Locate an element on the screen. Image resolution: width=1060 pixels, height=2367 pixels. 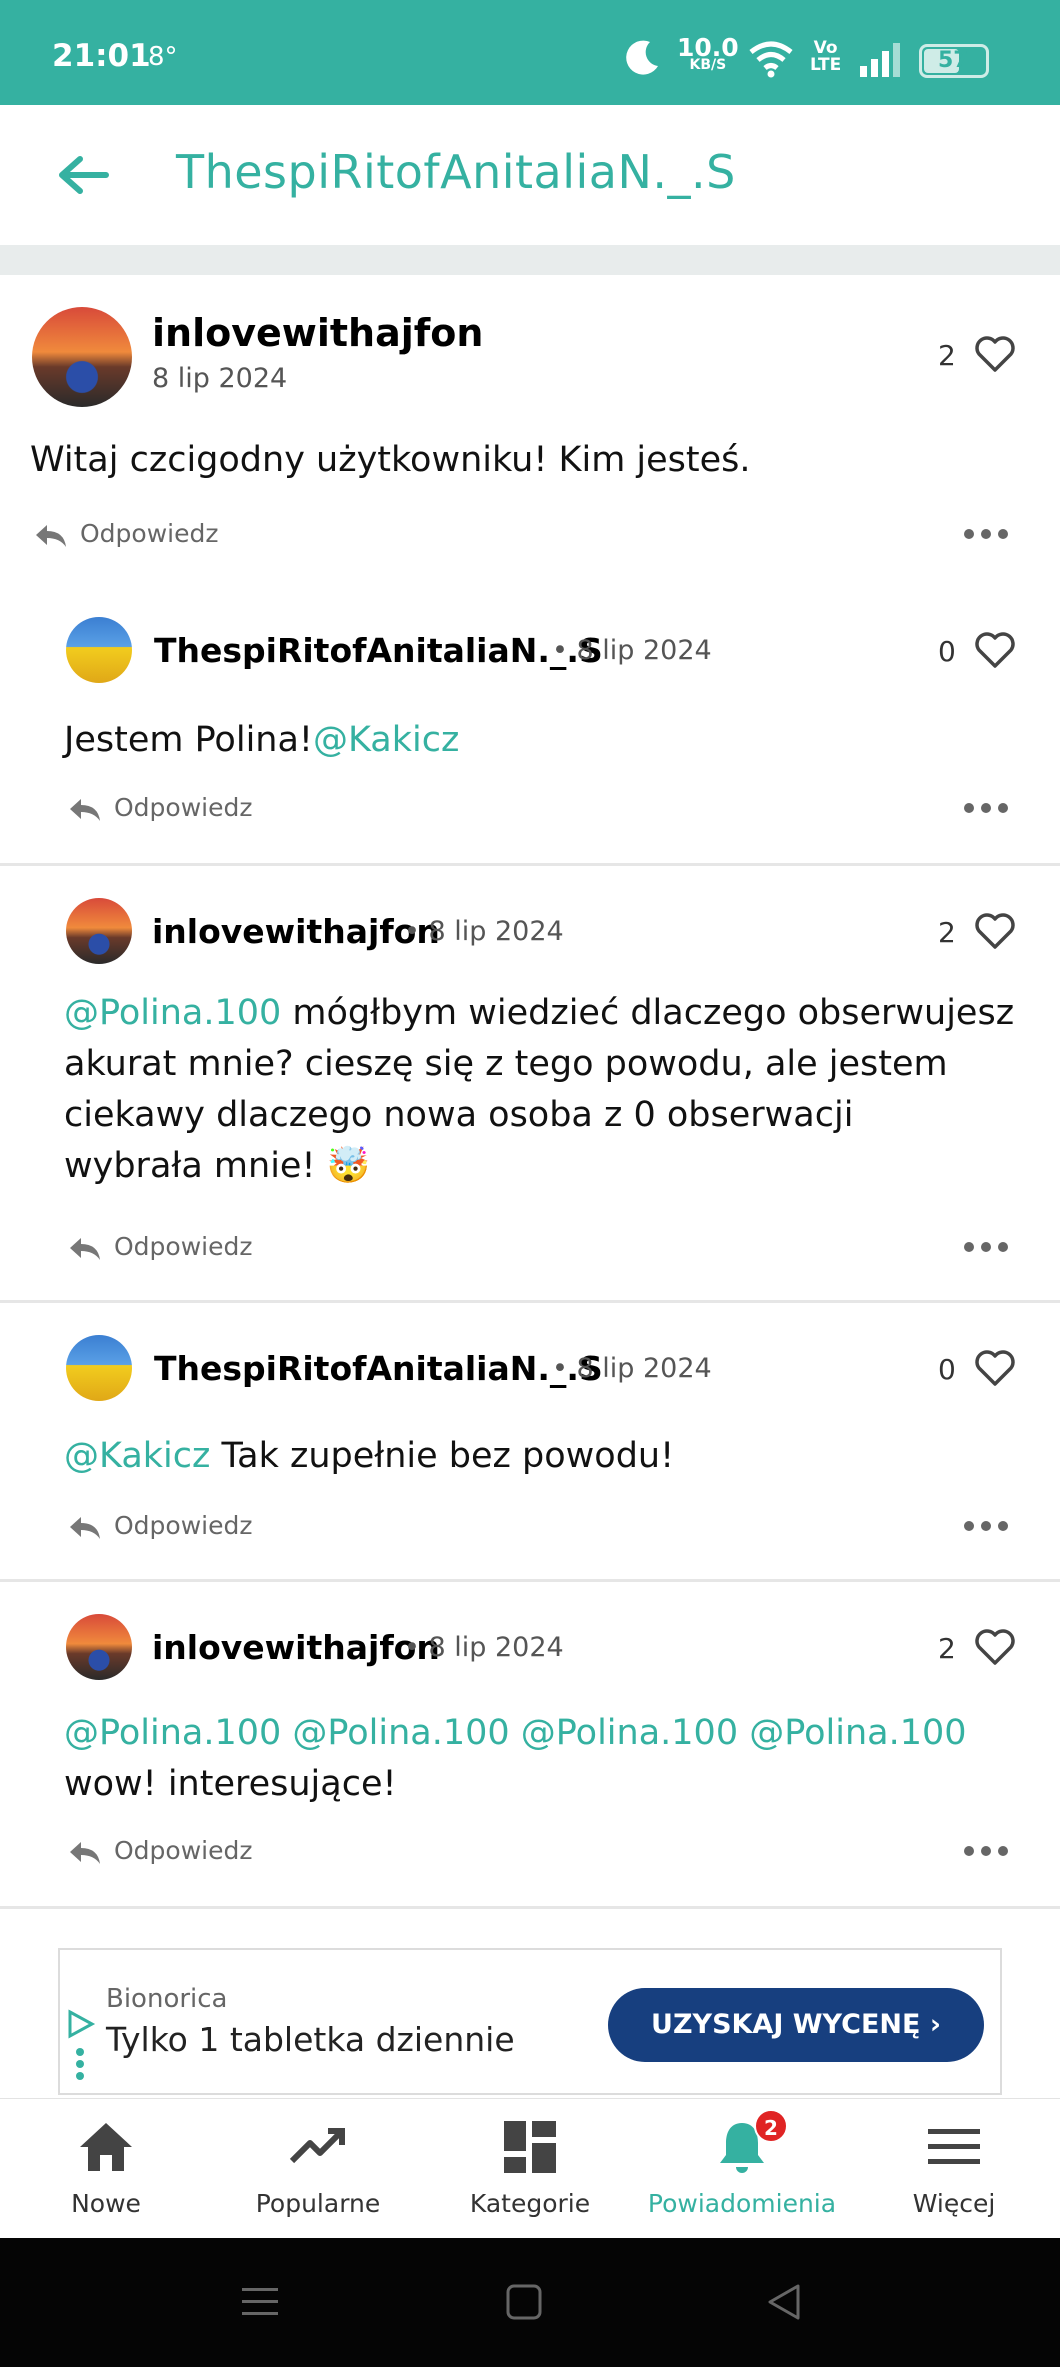
signal-icon is located at coordinates (880, 60).